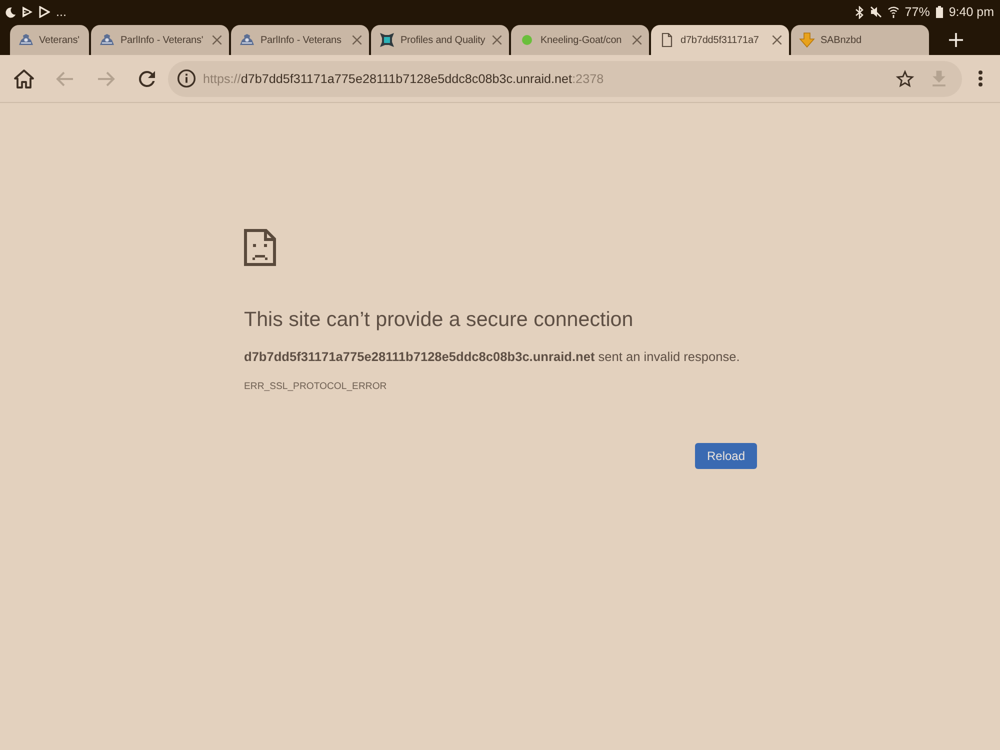  Describe the element at coordinates (726, 456) in the screenshot. I see `reload-button: Reload` at that location.